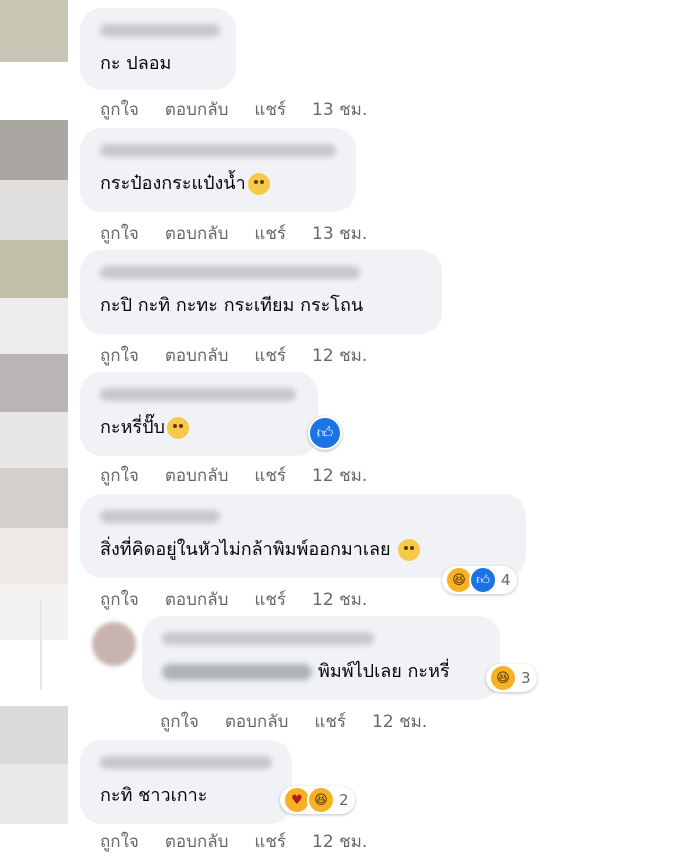 The width and height of the screenshot is (700, 860). Describe the element at coordinates (506, 580) in the screenshot. I see `reaction-count: 4` at that location.